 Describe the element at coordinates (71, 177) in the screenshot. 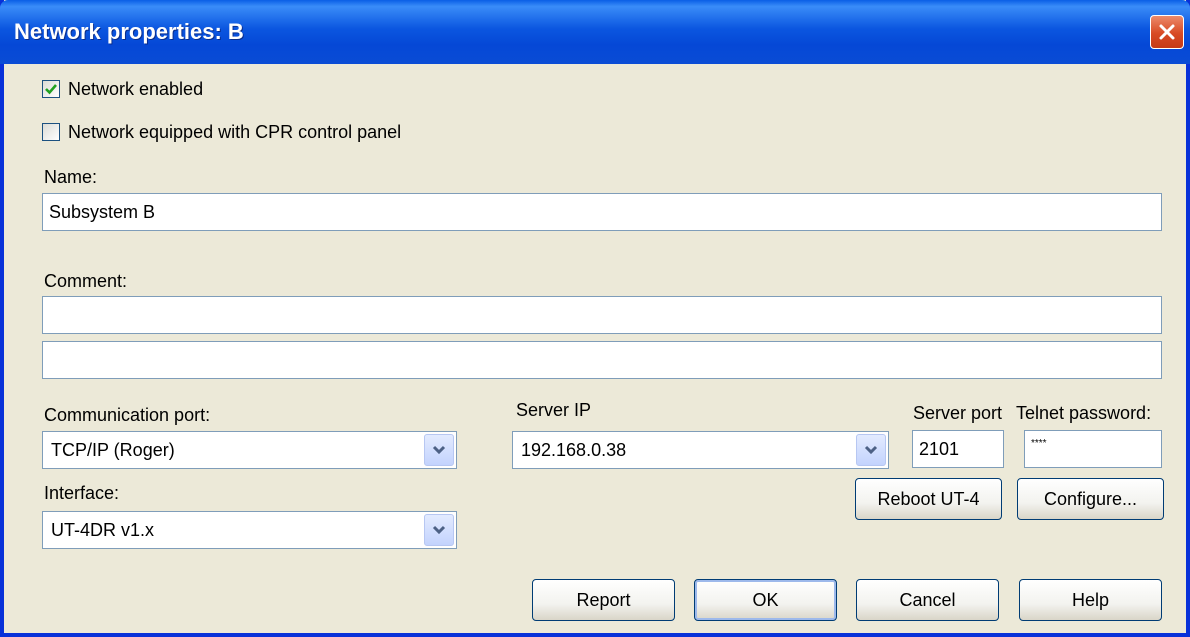

I see `name-label: Name:` at that location.